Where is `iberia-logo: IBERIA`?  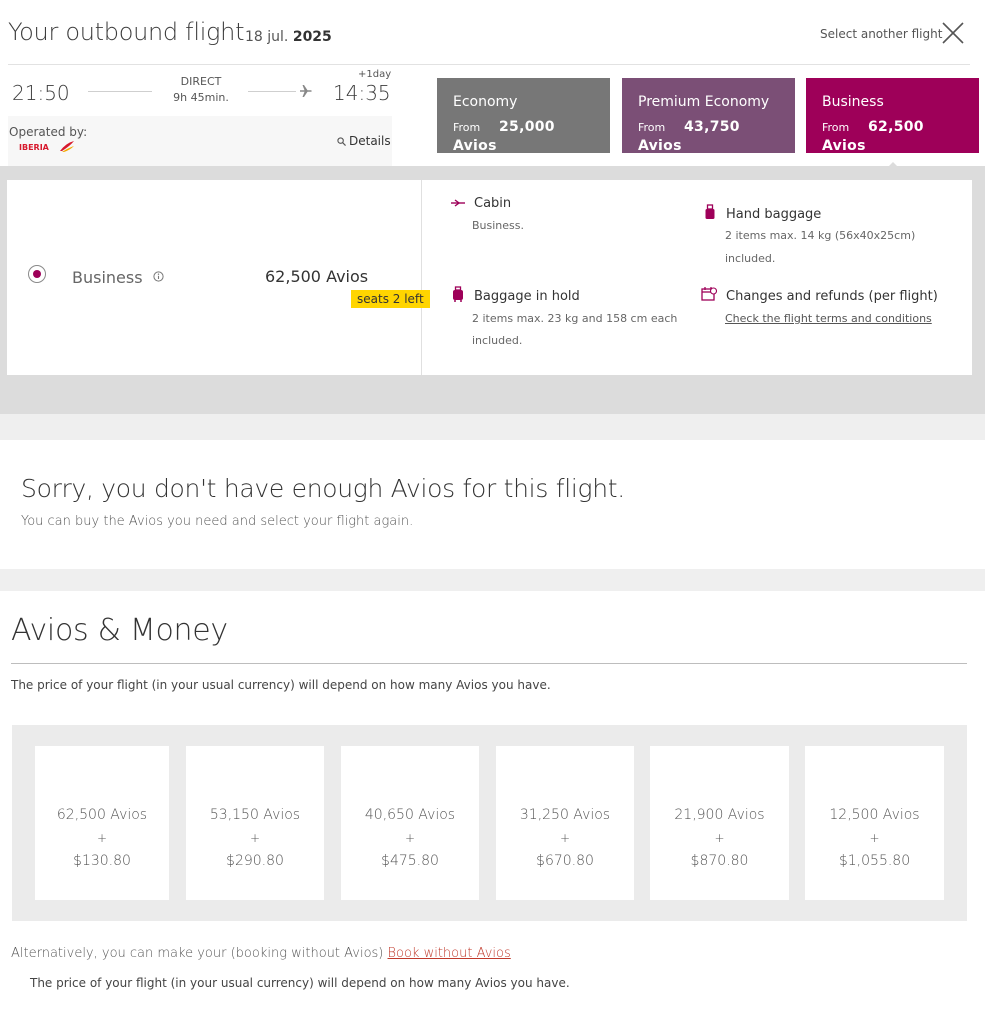 iberia-logo: IBERIA is located at coordinates (46, 146).